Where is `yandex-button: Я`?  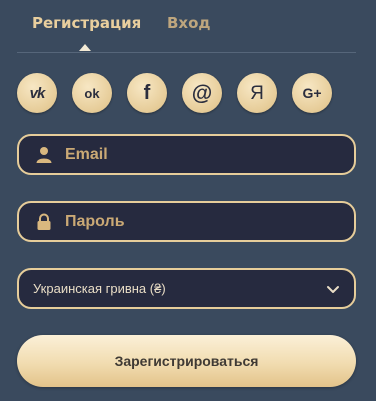
yandex-button: Я is located at coordinates (257, 93).